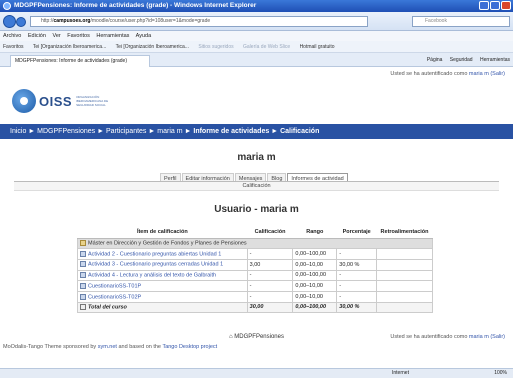 This screenshot has height=378, width=513. I want to click on assignment-icon, so click(83, 275).